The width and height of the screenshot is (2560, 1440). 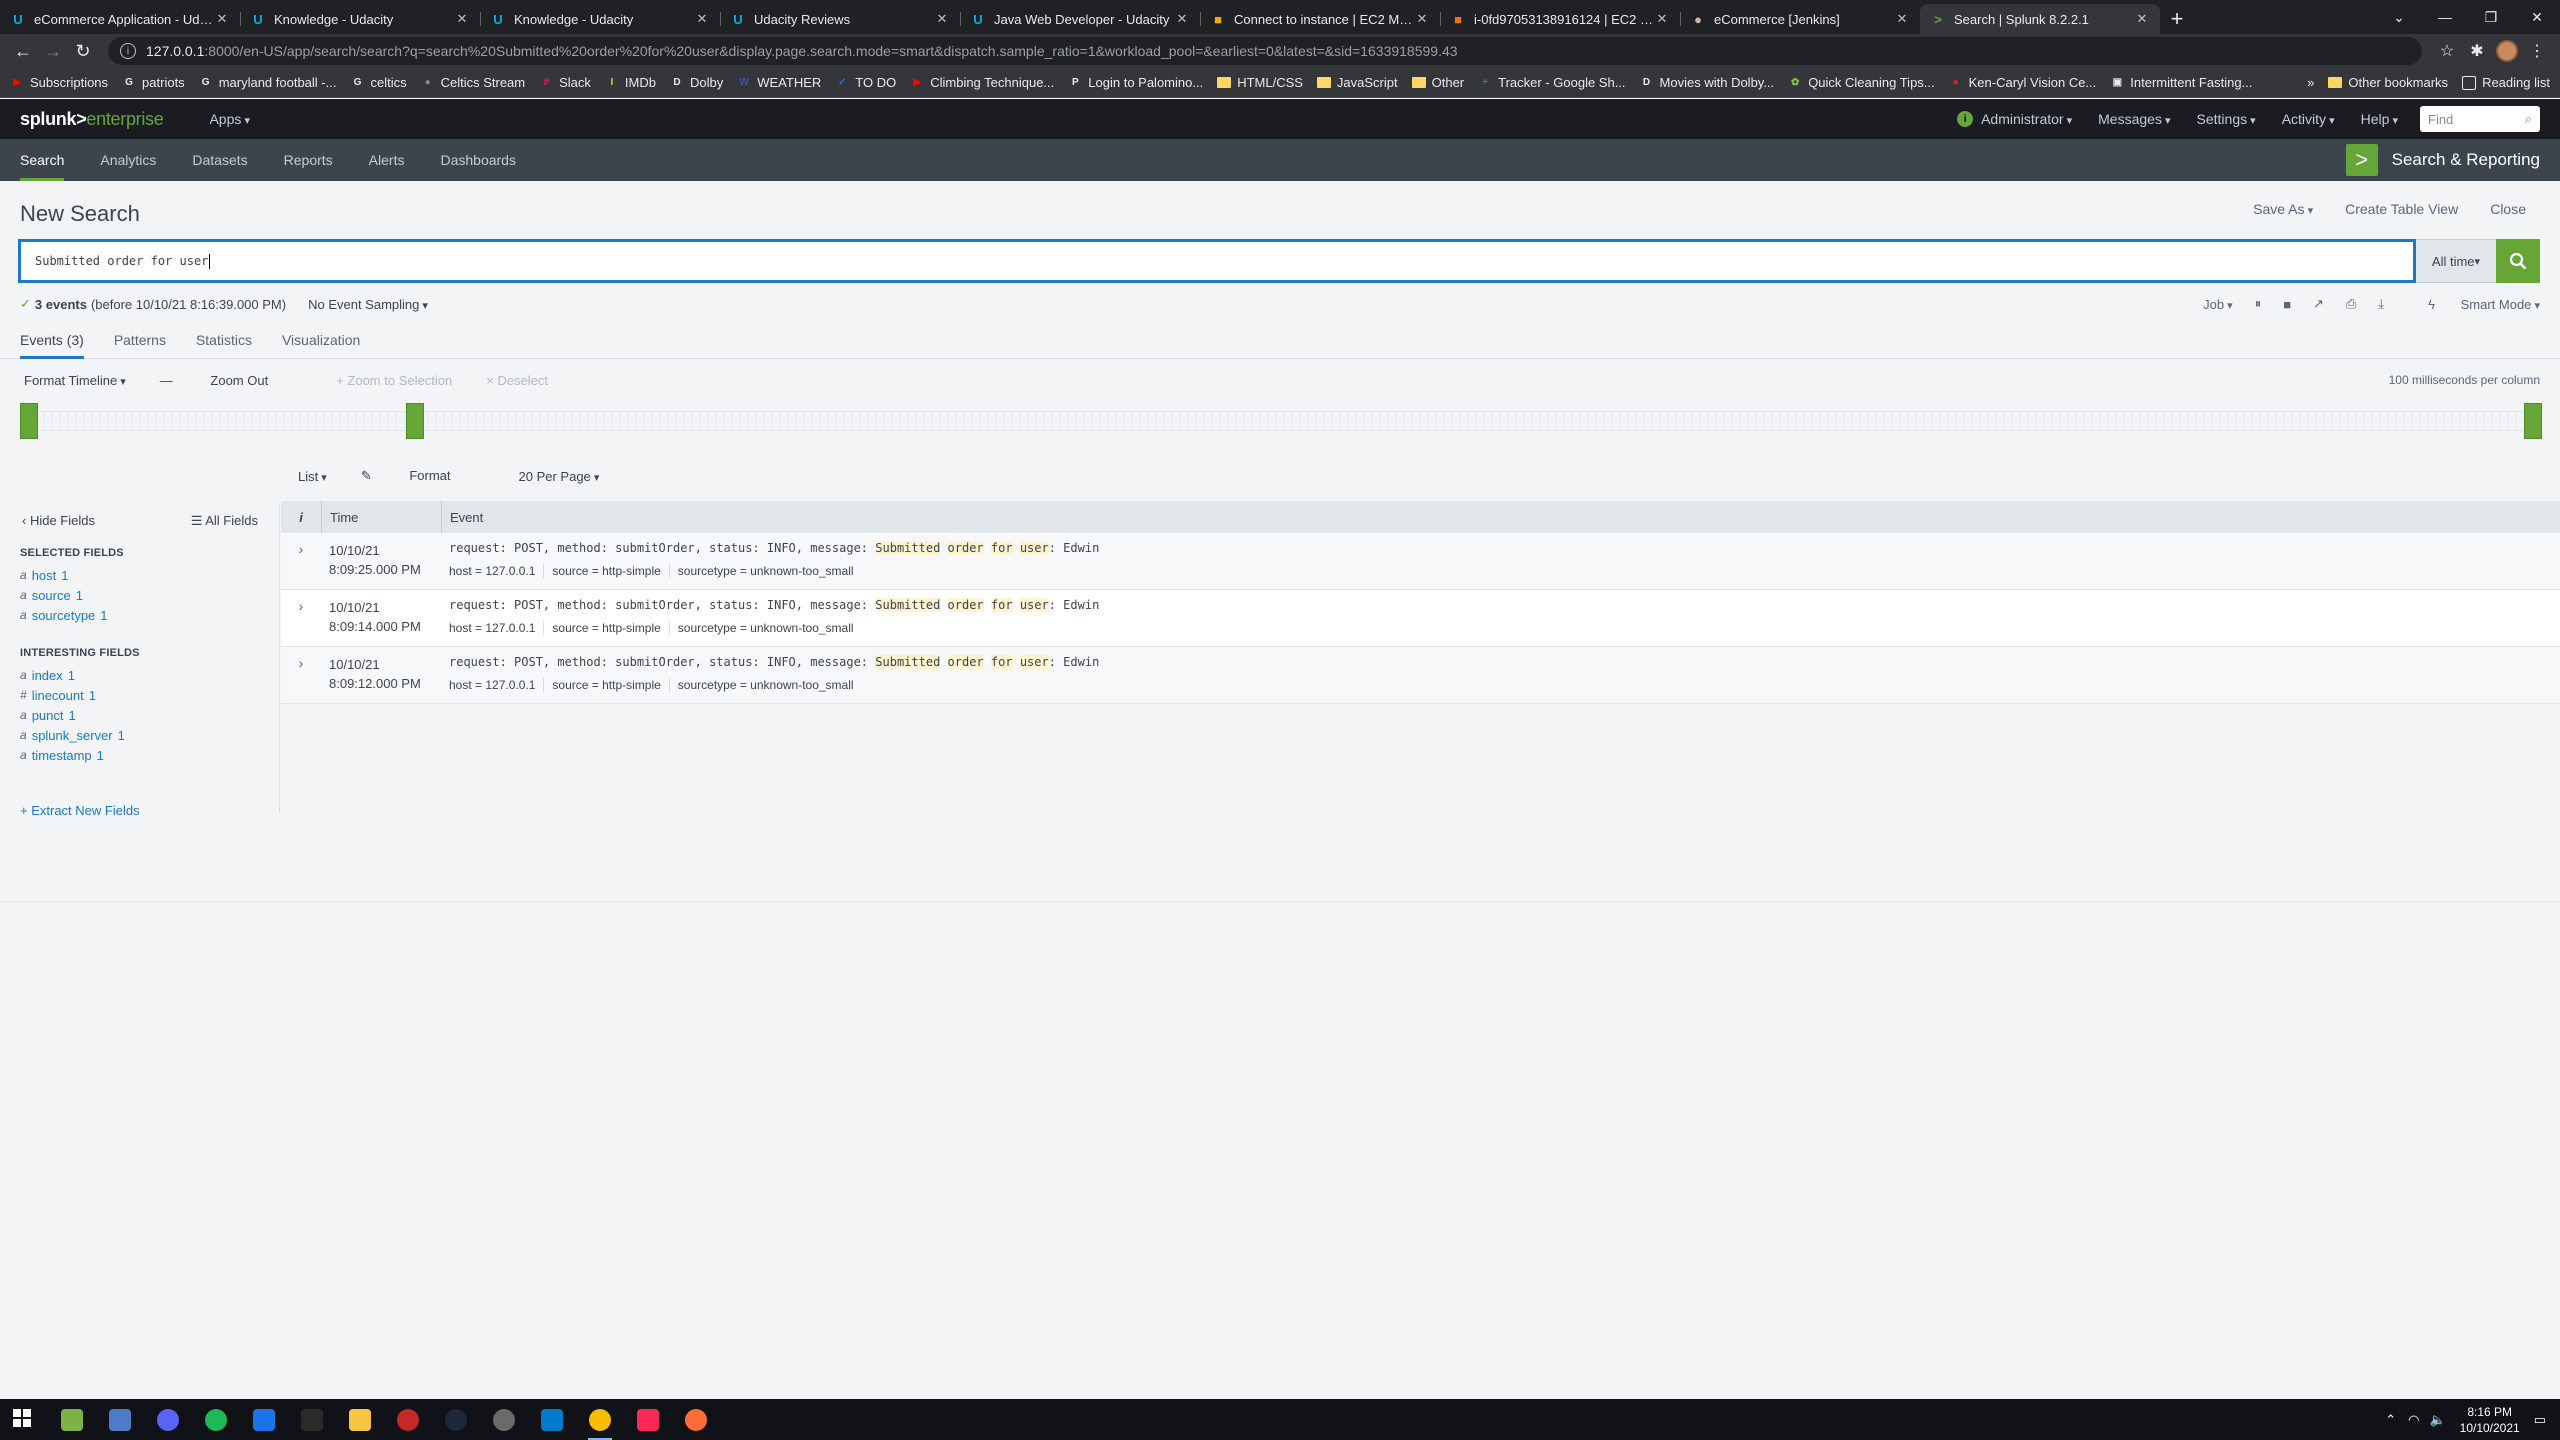 I want to click on bookmark-item: ▶ Subscriptions, so click(x=59, y=82).